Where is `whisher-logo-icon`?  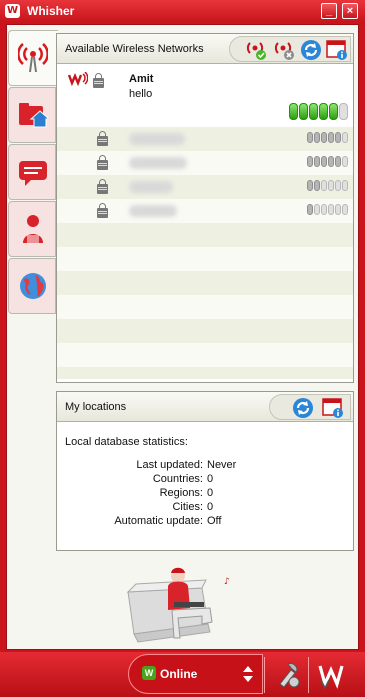 whisher-logo-icon is located at coordinates (332, 675).